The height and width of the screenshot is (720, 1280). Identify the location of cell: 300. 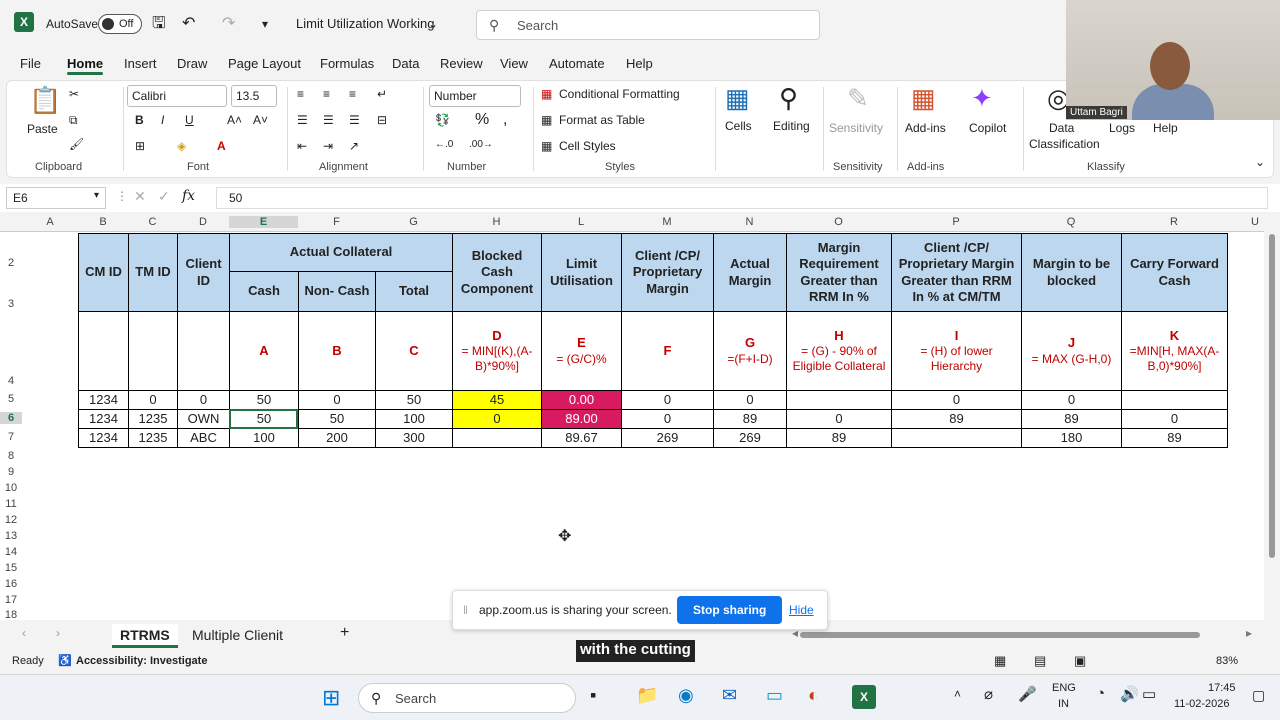
(414, 438).